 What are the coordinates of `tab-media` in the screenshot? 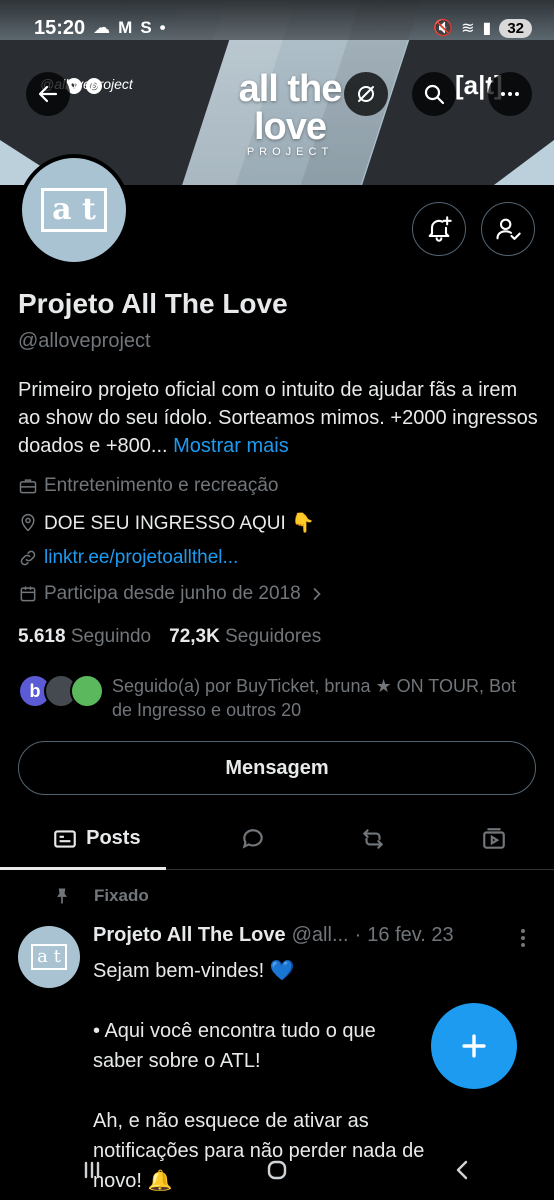 It's located at (494, 838).